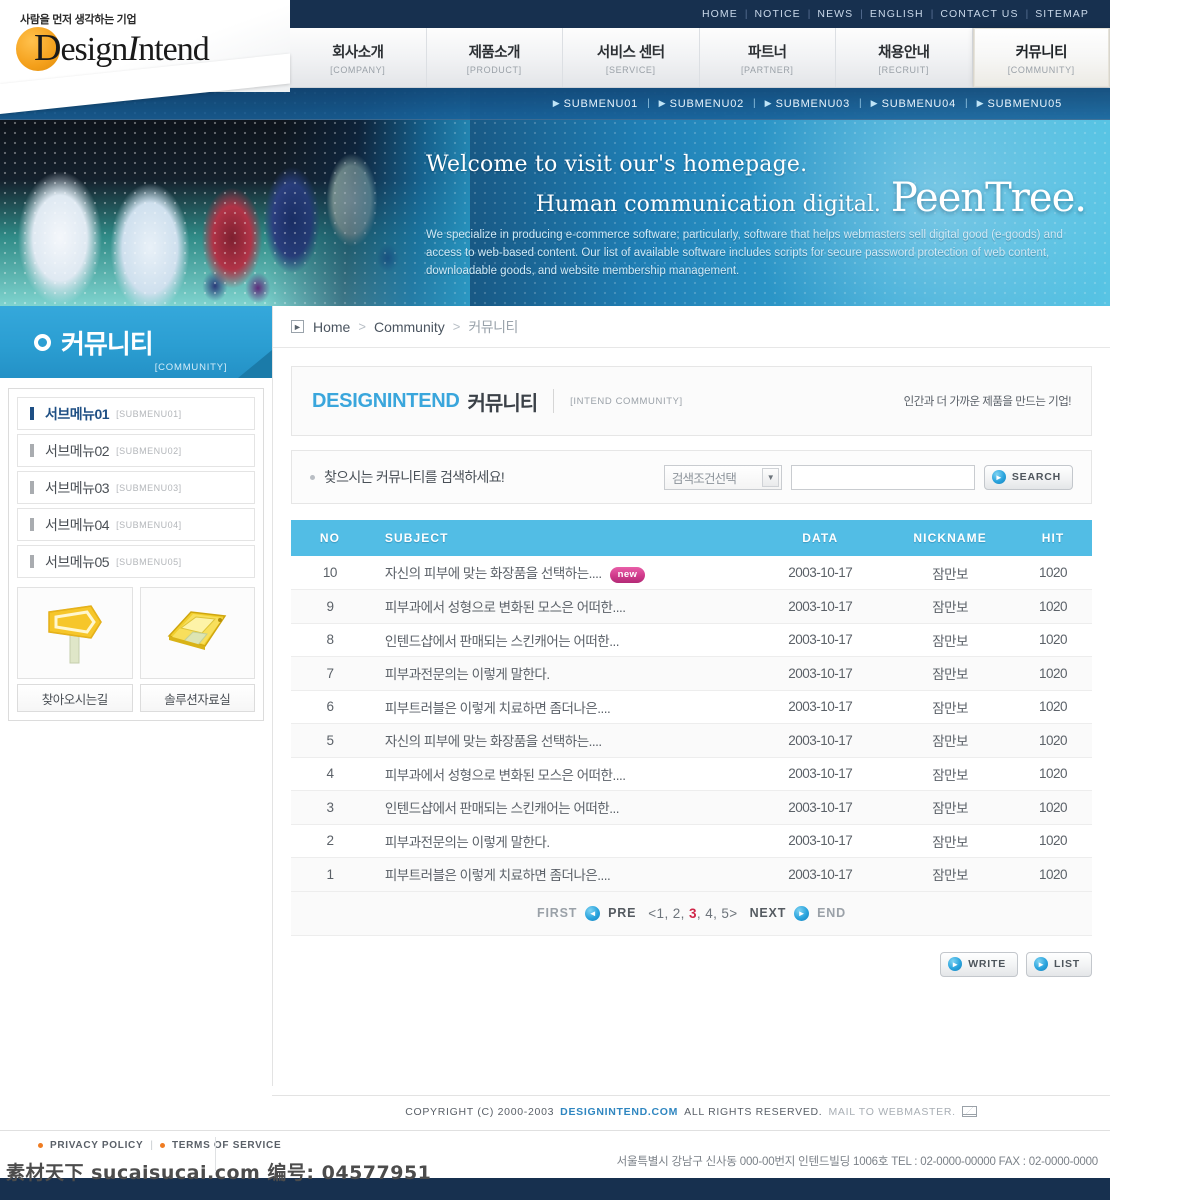  Describe the element at coordinates (495, 57) in the screenshot. I see `nav-item-product: 제품소개 [PRODUCT]` at that location.